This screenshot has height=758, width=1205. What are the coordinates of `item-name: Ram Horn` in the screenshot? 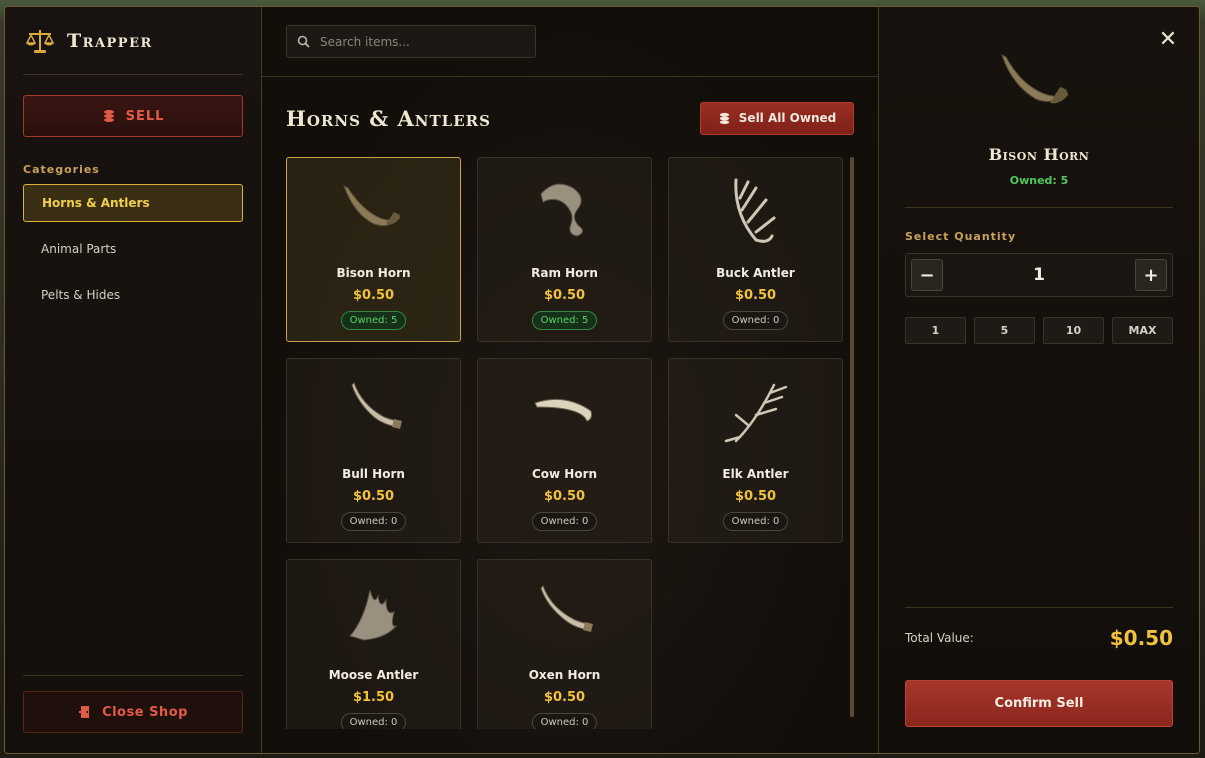 It's located at (564, 273).